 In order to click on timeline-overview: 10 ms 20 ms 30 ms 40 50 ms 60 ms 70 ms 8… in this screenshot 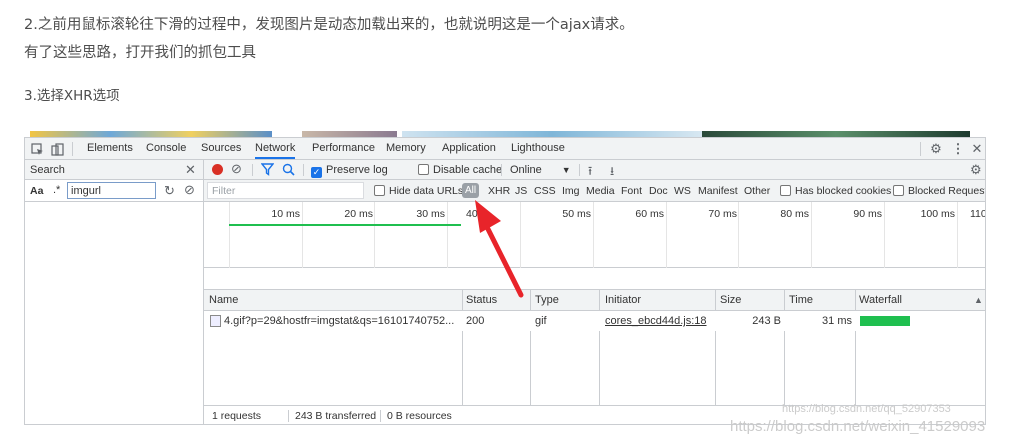, I will do `click(594, 235)`.